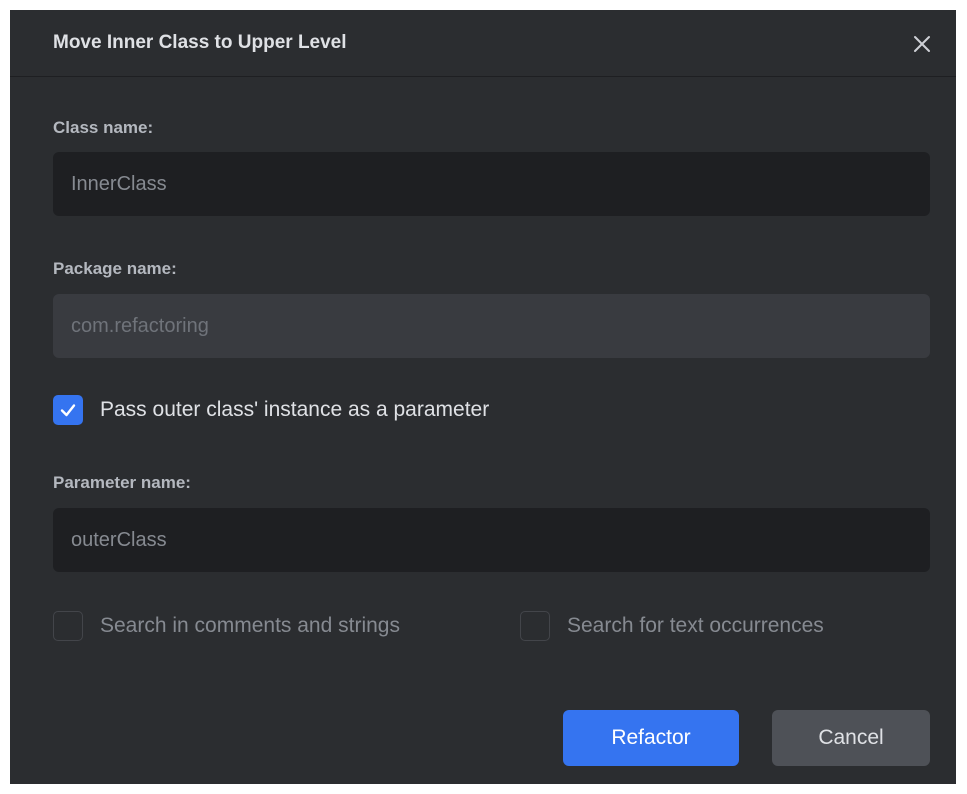 The width and height of the screenshot is (967, 794). I want to click on package-name-input, so click(491, 326).